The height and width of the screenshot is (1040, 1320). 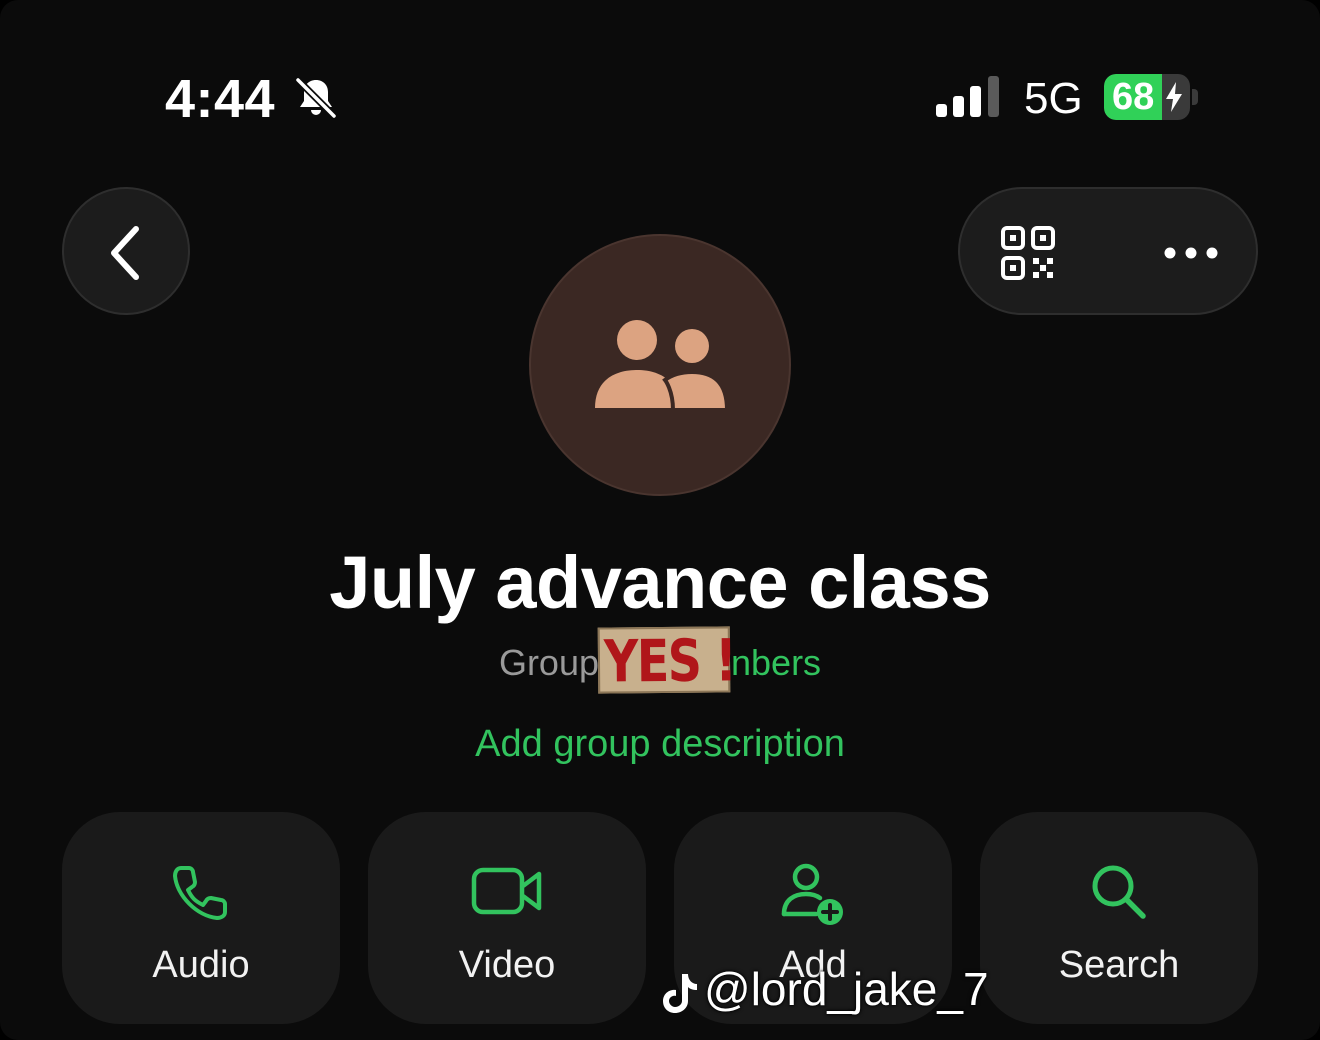 I want to click on tiktok-icon, so click(x=680, y=993).